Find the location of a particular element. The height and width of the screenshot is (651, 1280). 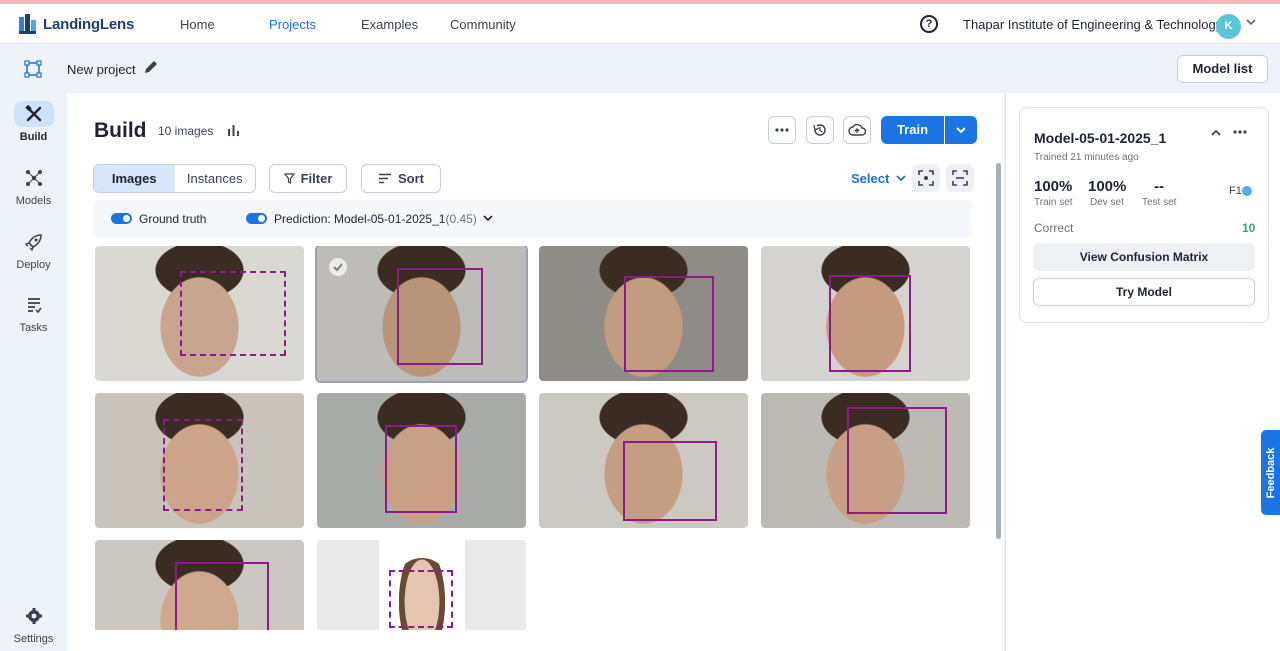

landinglens-logo: LandingLens is located at coordinates (76, 24).